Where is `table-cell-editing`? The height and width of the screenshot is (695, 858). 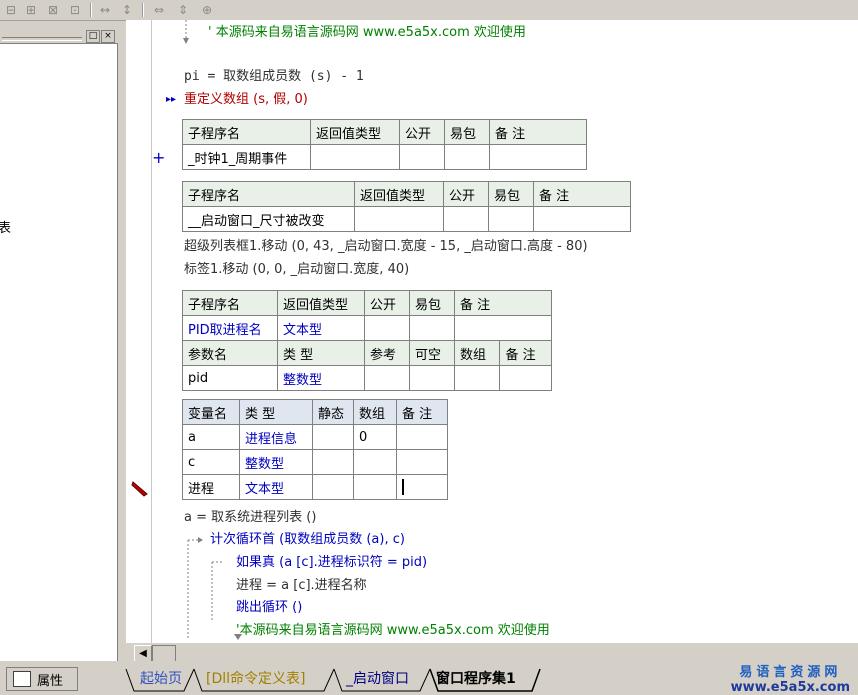
table-cell-editing is located at coordinates (422, 487).